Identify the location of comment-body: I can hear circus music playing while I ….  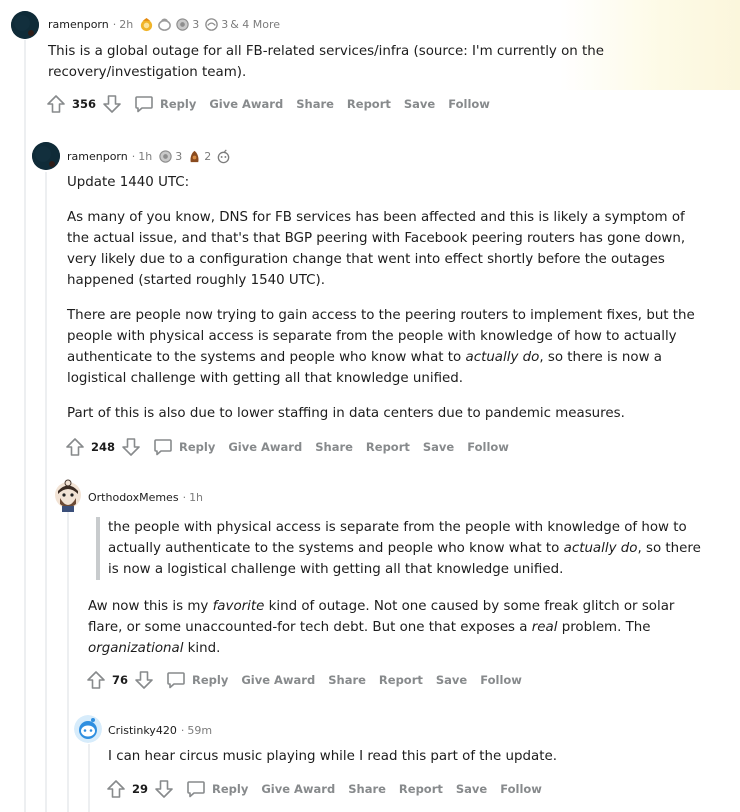
(408, 763).